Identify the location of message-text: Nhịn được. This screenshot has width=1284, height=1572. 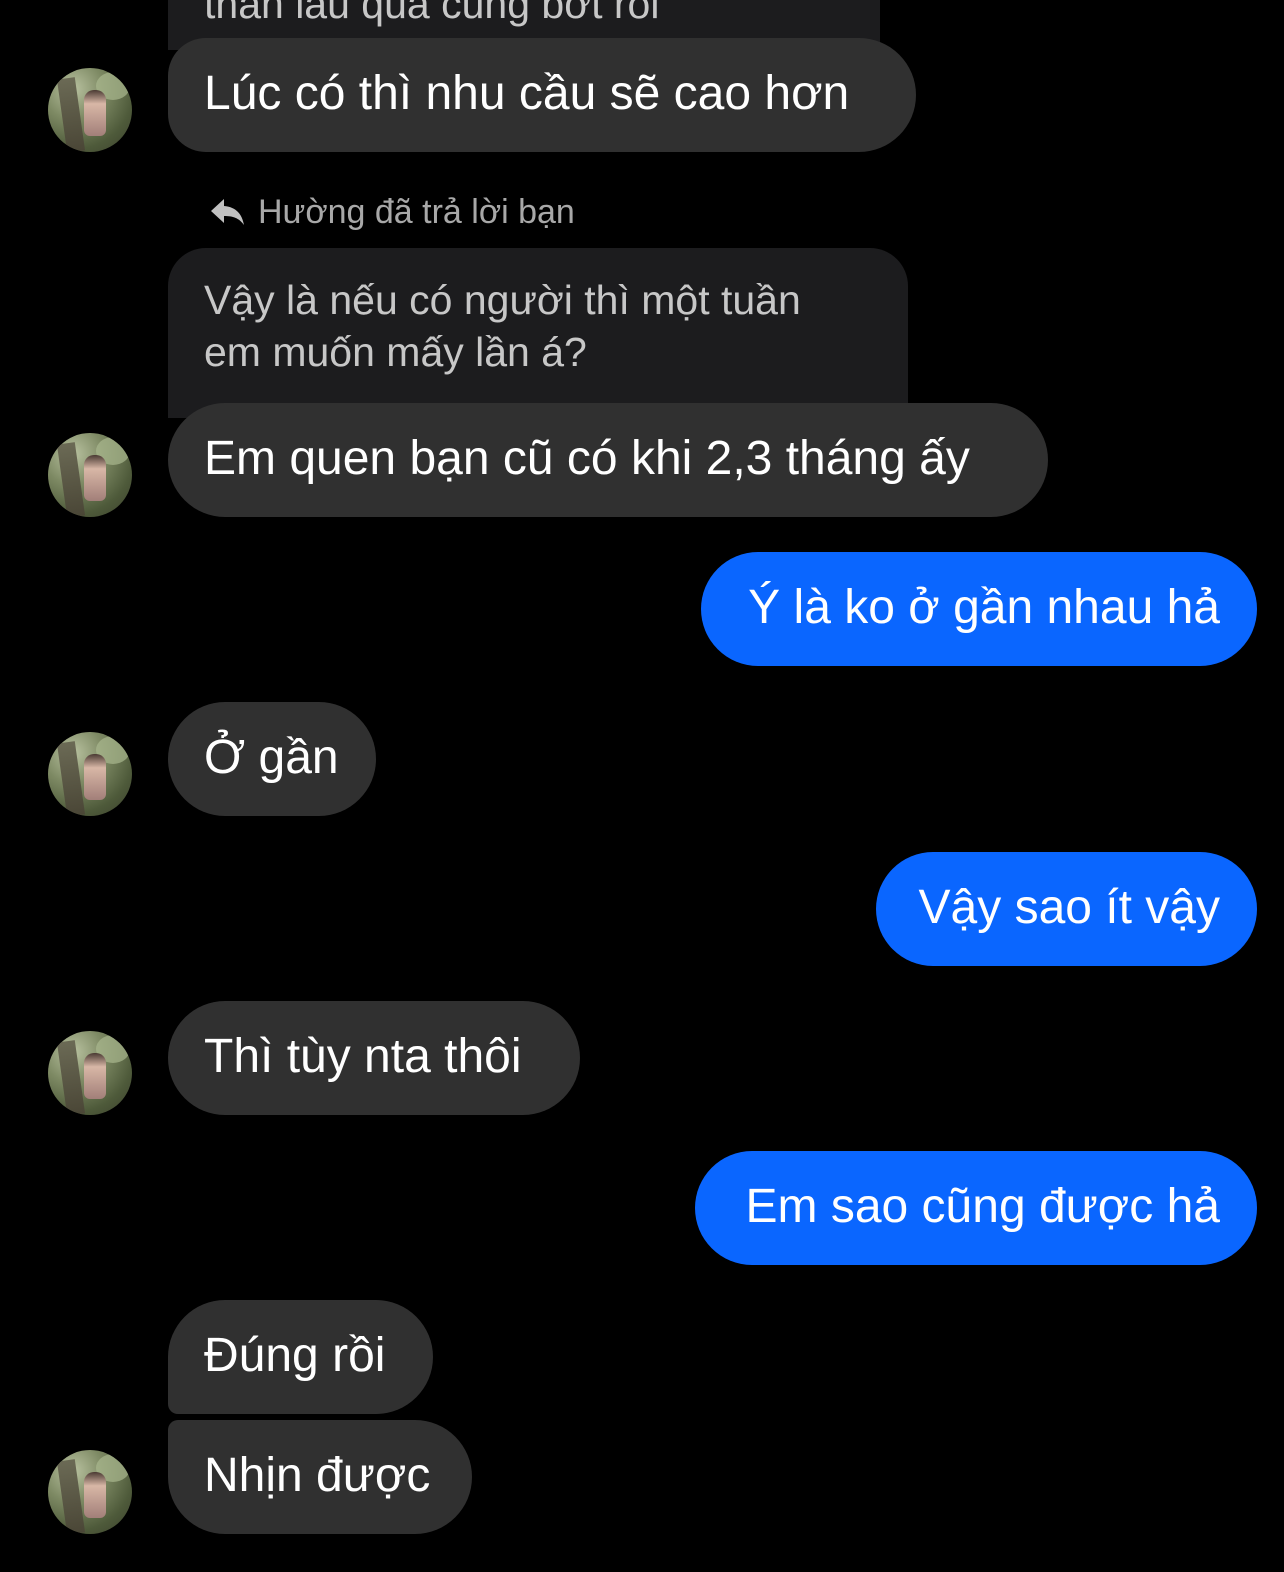
(317, 1475).